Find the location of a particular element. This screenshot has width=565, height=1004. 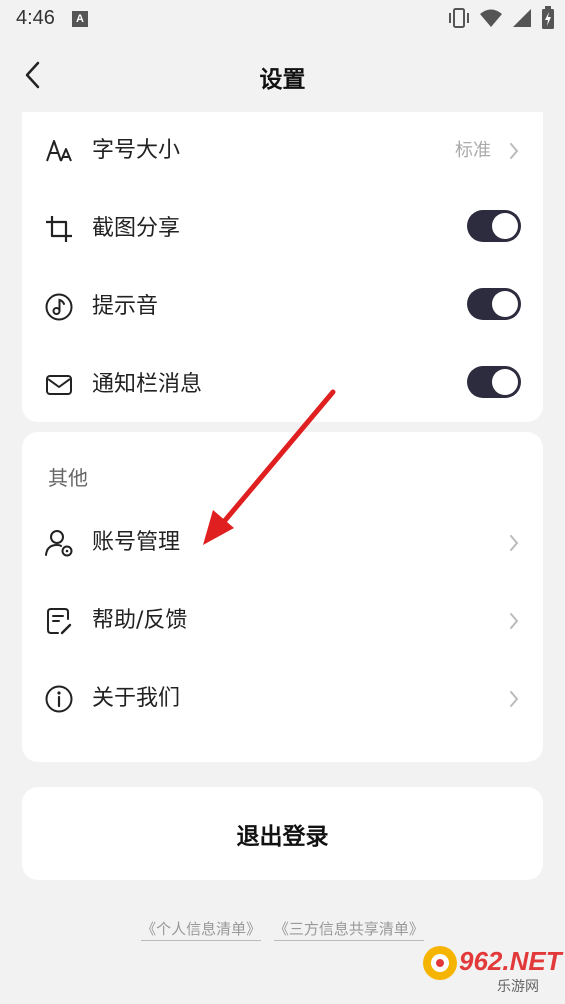

status-time: 4:46 is located at coordinates (35, 18).